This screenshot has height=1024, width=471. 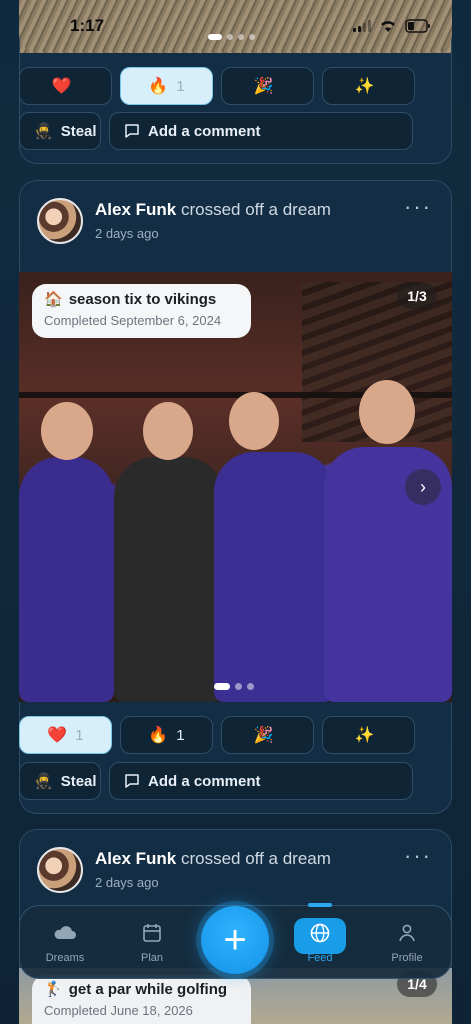 What do you see at coordinates (133, 320) in the screenshot?
I see `dream-completed-date: Completed September 6, 2024` at bounding box center [133, 320].